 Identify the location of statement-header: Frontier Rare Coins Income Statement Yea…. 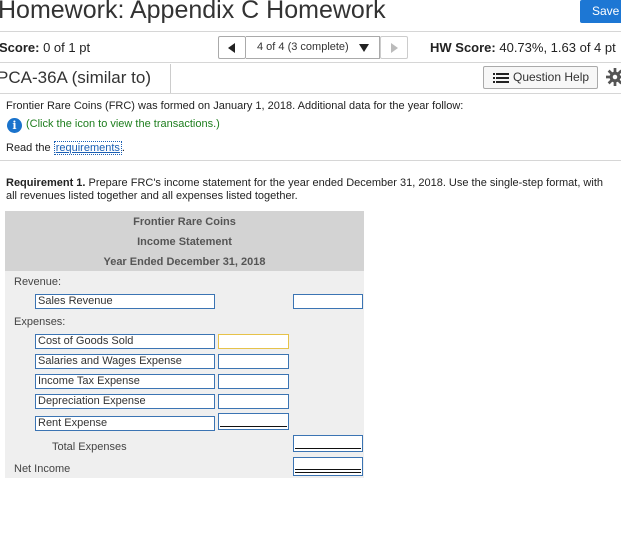
(184, 241).